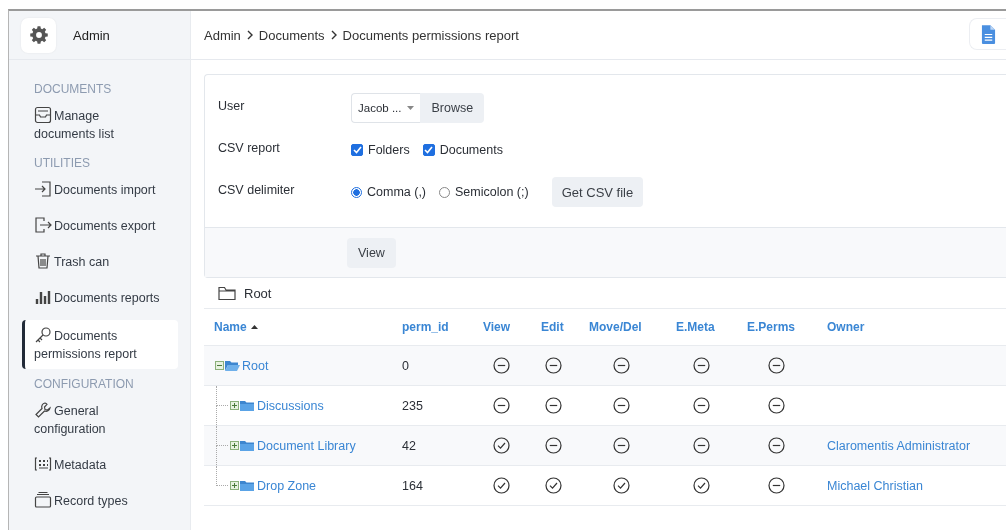 The height and width of the screenshot is (530, 1006). I want to click on nav-item: Documents import, so click(100, 190).